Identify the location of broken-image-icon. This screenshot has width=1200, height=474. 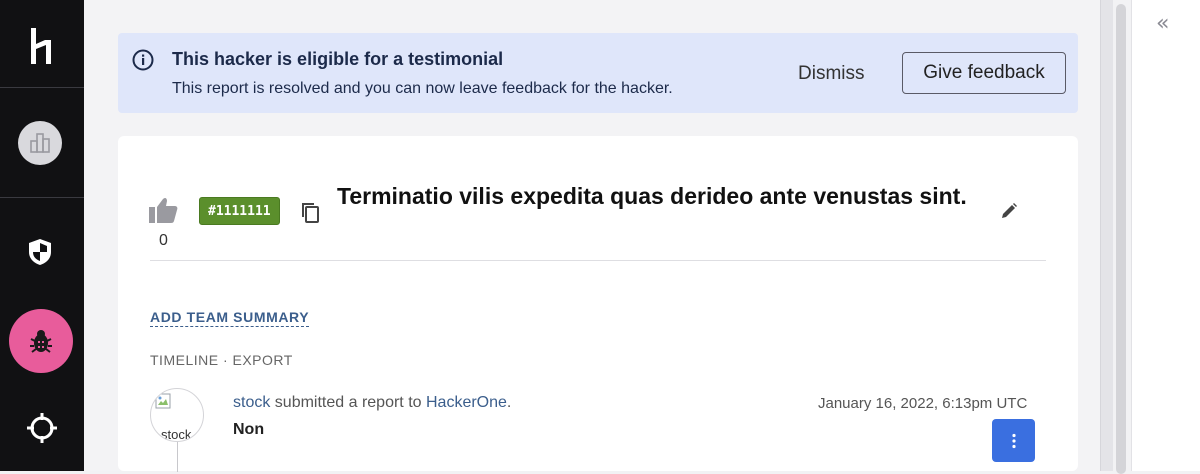
(163, 401).